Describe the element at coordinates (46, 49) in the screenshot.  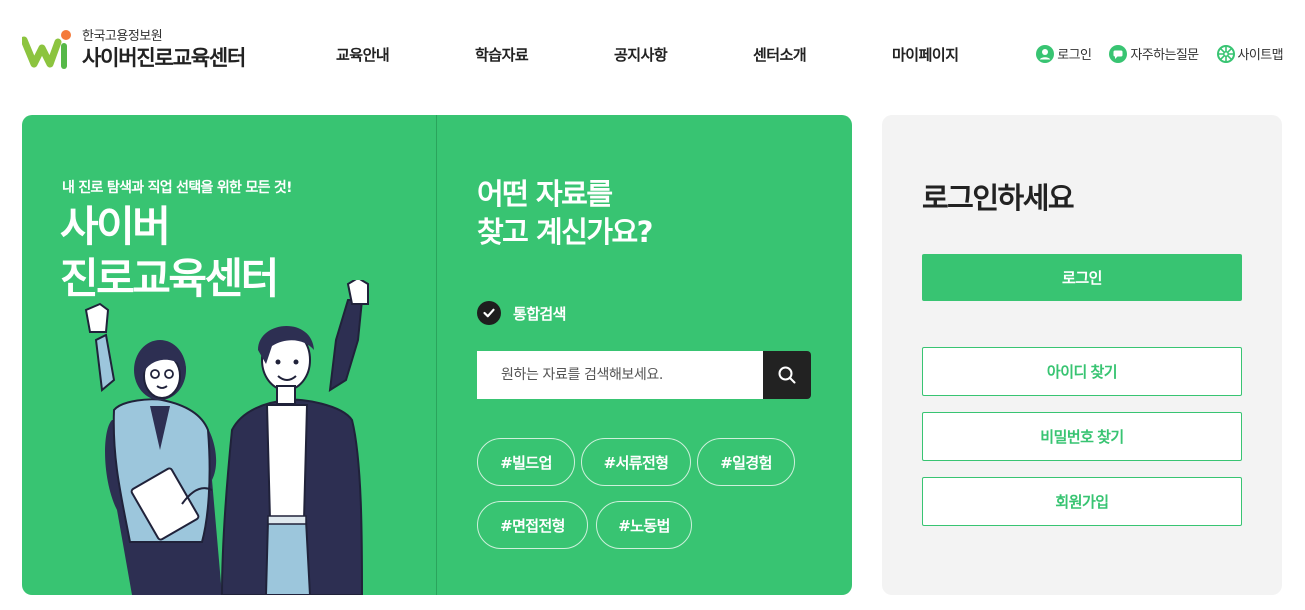
I see `logo-mark-icon` at that location.